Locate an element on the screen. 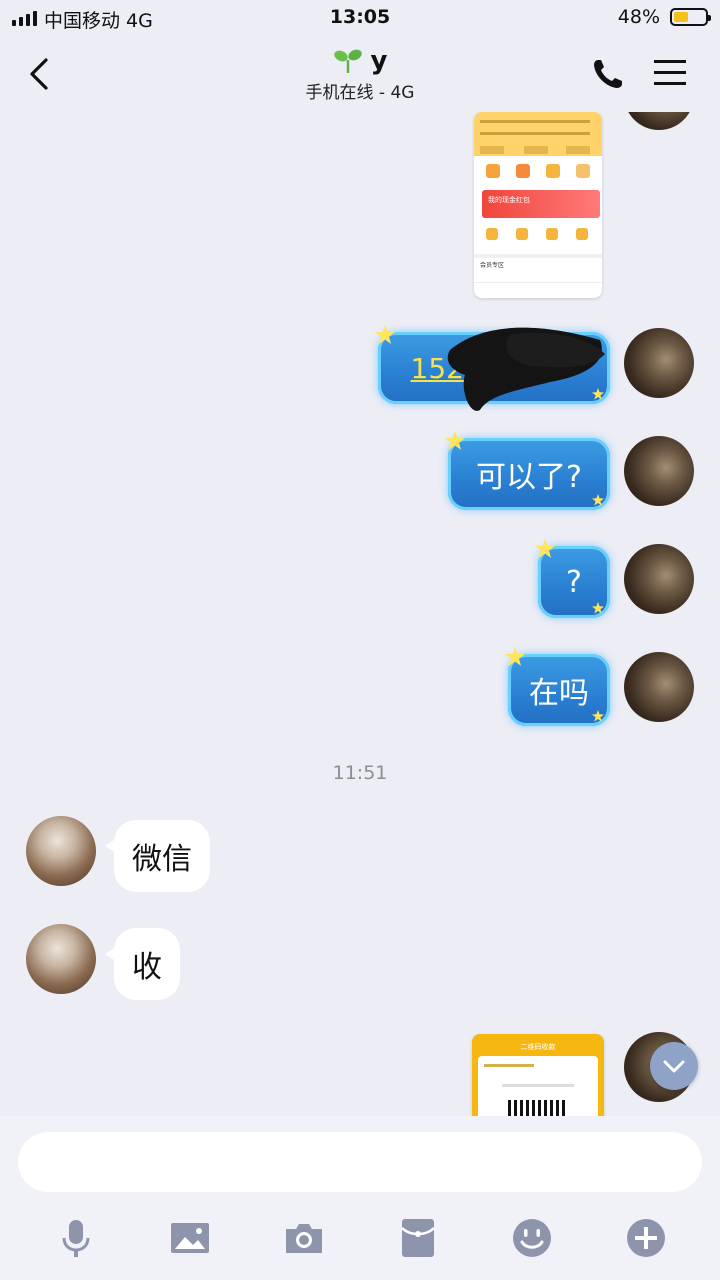 The image size is (720, 1280). battery-percent: 48% is located at coordinates (638, 17).